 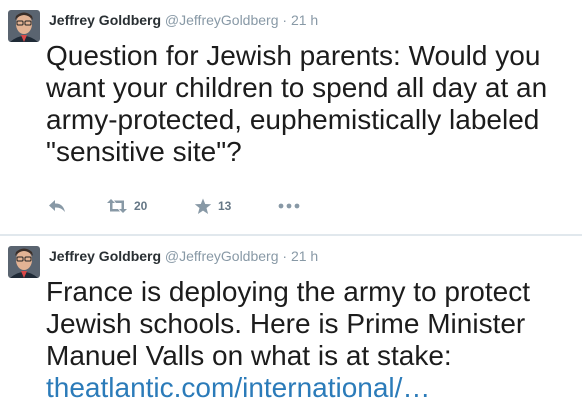 What do you see at coordinates (203, 206) in the screenshot?
I see `star-icon` at bounding box center [203, 206].